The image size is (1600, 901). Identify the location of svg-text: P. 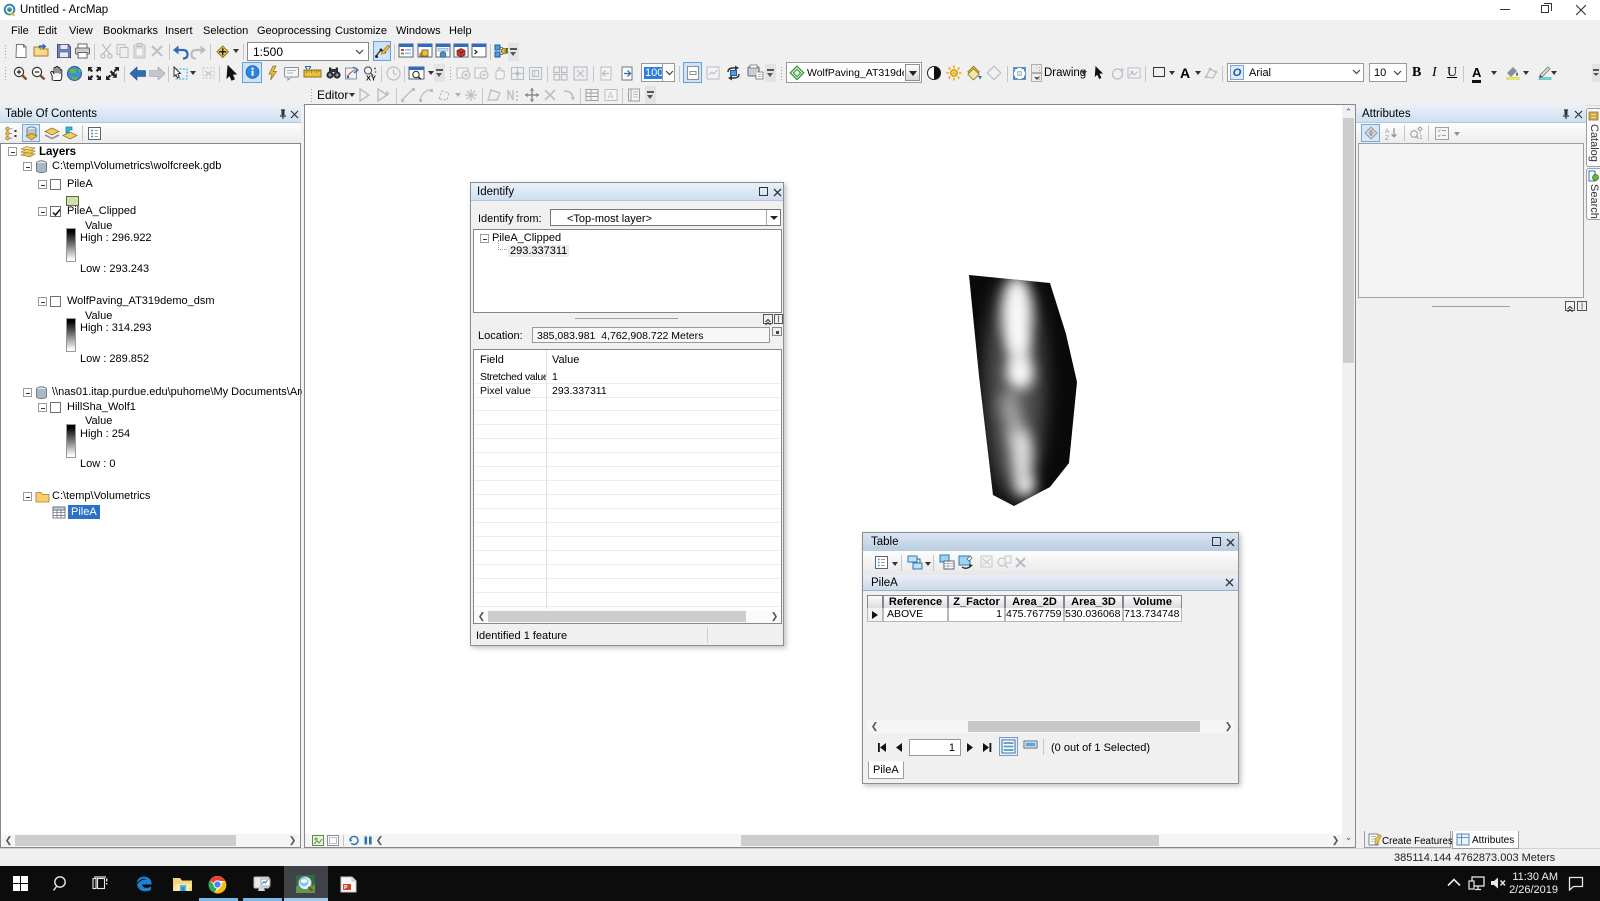
(346, 888).